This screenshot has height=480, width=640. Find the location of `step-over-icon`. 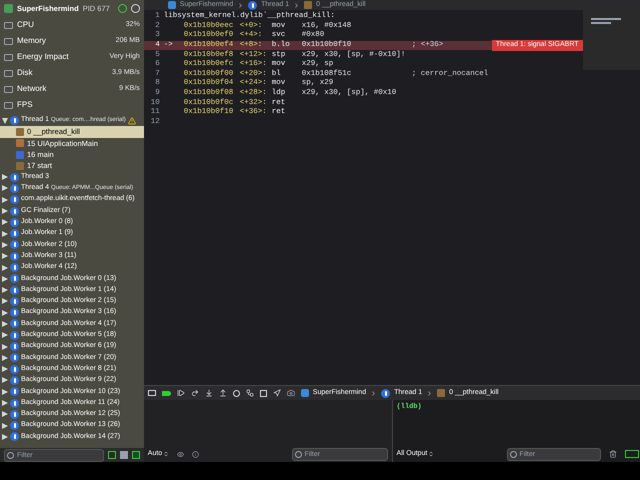

step-over-icon is located at coordinates (194, 393).